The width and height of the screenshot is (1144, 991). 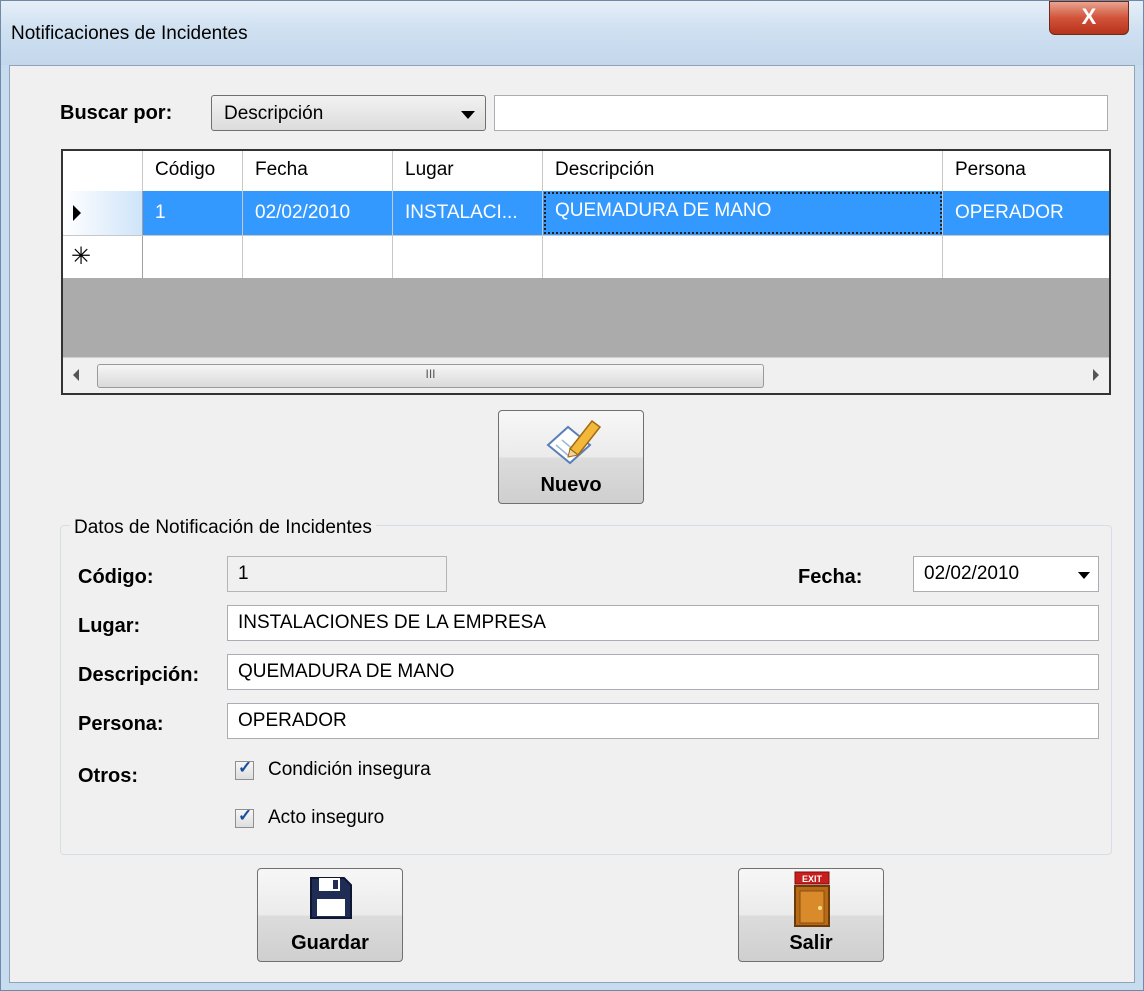 I want to click on lugar-label: Lugar:, so click(x=109, y=626).